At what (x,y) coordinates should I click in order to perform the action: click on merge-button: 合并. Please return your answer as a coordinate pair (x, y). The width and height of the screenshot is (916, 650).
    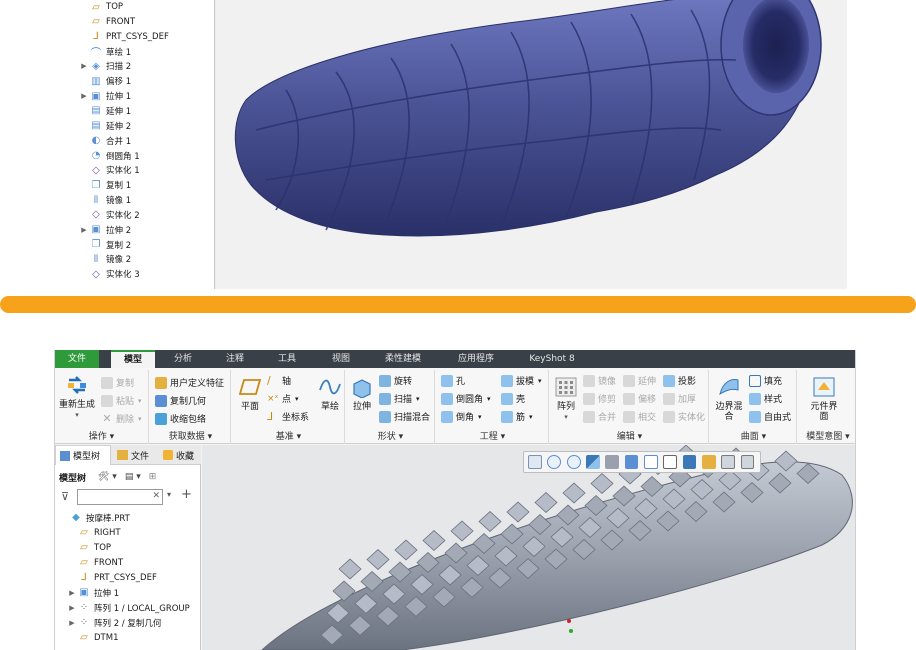
    Looking at the image, I should click on (599, 416).